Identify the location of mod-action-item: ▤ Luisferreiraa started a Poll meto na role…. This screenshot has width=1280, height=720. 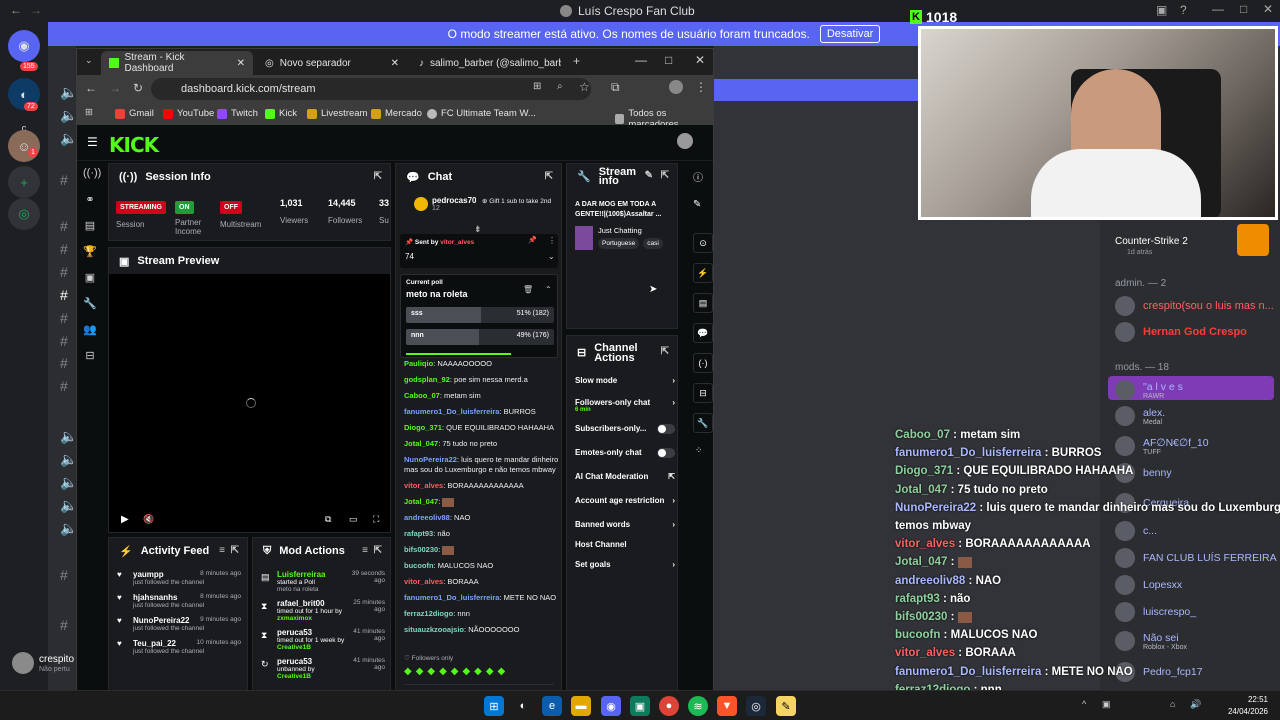
(323, 581).